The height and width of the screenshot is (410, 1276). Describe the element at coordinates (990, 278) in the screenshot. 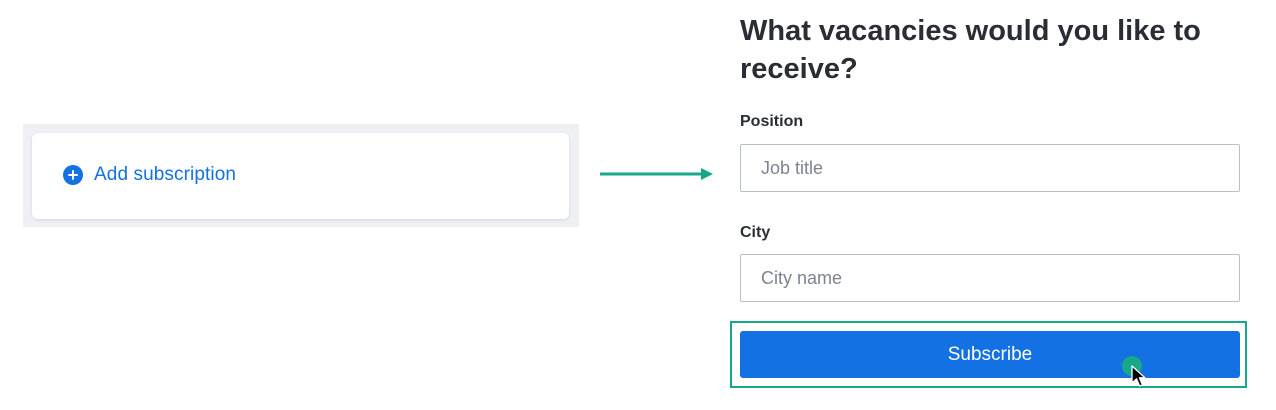

I see `city-input` at that location.